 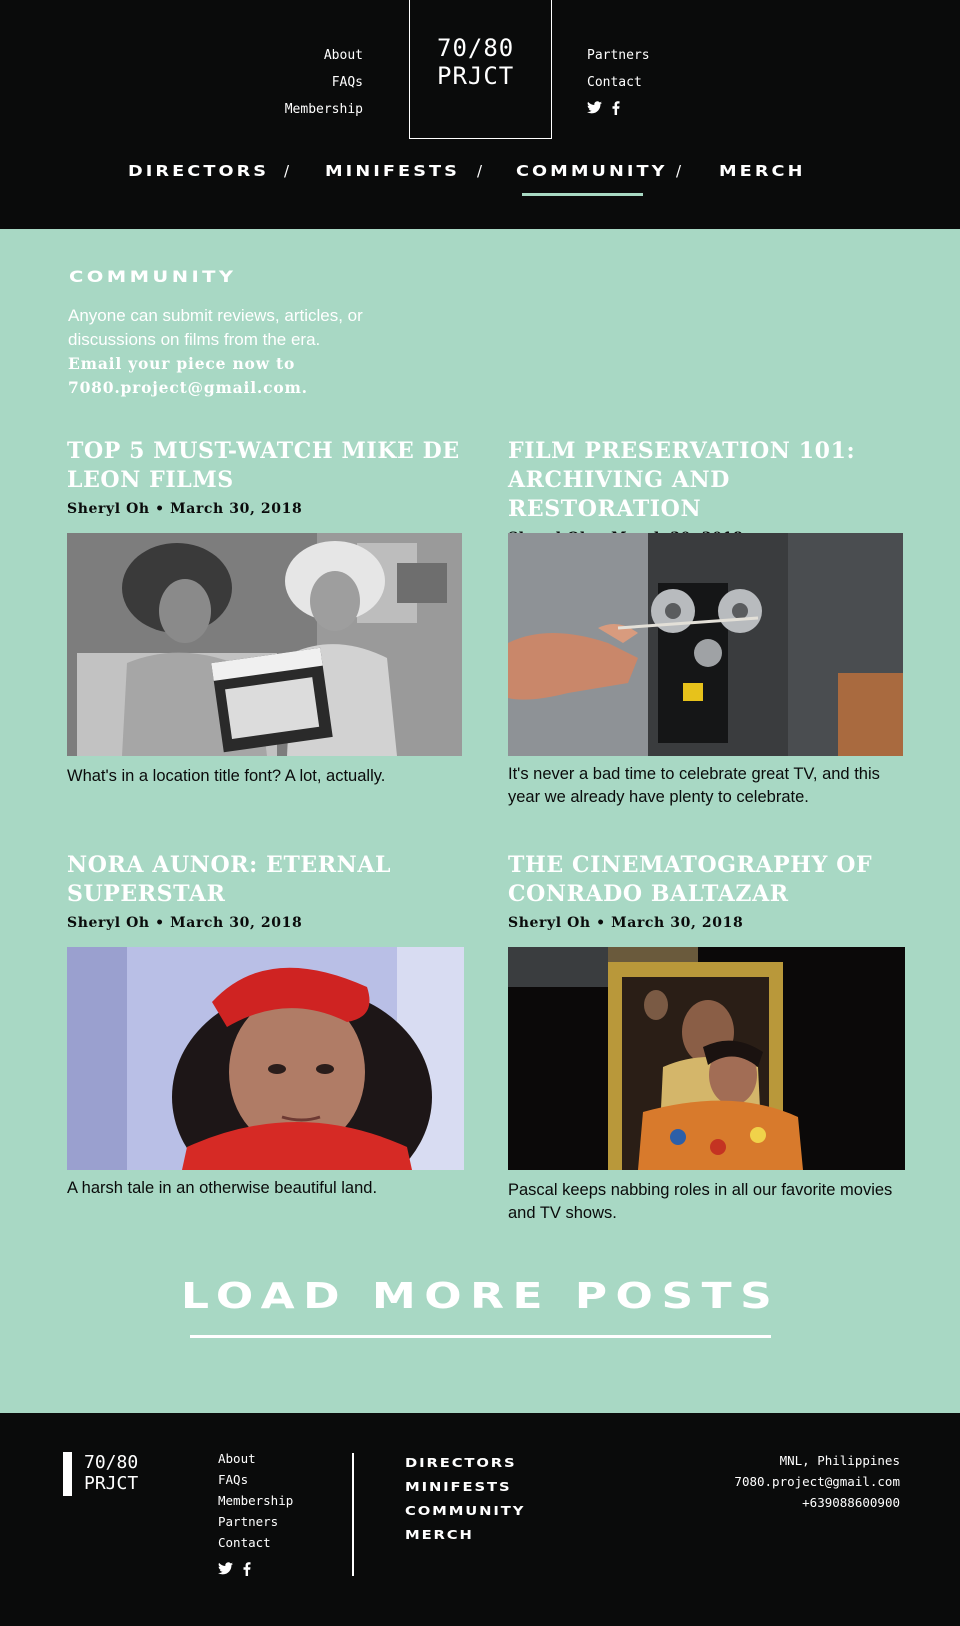 I want to click on footer-logo: 70/80 PRJCT, so click(x=111, y=1473).